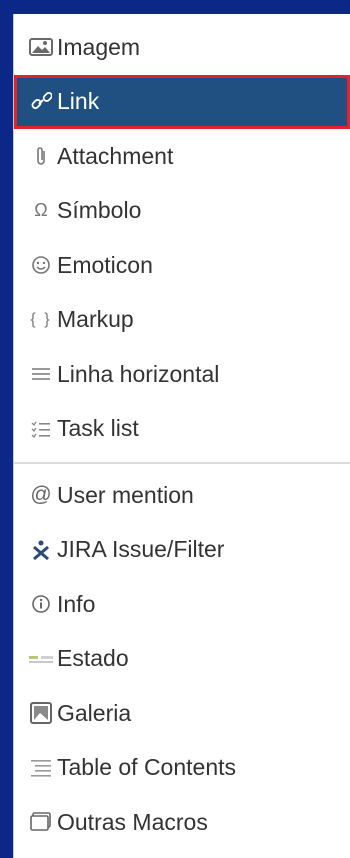 Image resolution: width=350 pixels, height=858 pixels. I want to click on menu-item-label: Link, so click(78, 101).